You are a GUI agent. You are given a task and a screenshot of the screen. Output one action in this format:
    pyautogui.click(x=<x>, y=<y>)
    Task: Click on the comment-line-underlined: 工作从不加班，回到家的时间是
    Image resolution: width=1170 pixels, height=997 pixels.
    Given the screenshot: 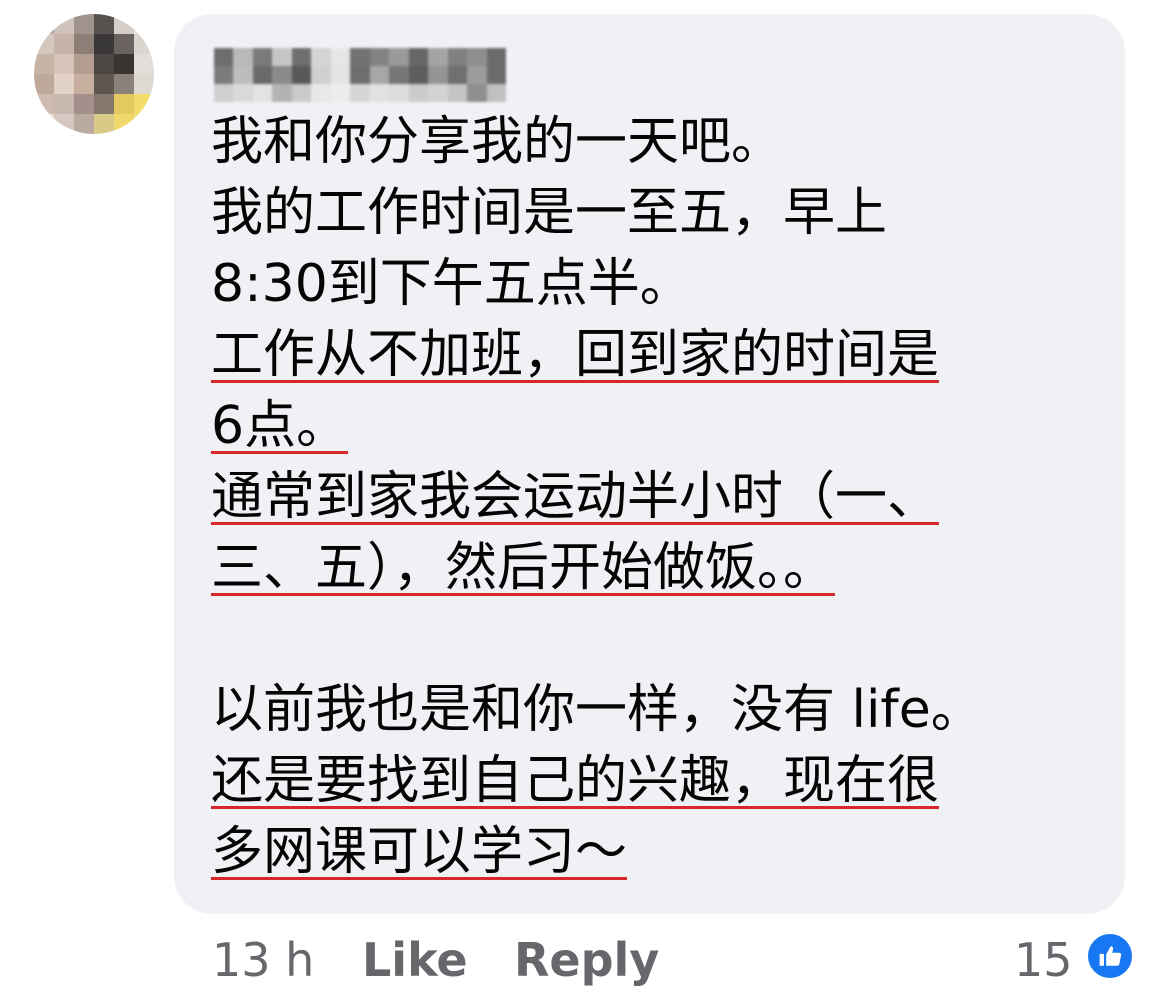 What is the action you would take?
    pyautogui.click(x=575, y=355)
    